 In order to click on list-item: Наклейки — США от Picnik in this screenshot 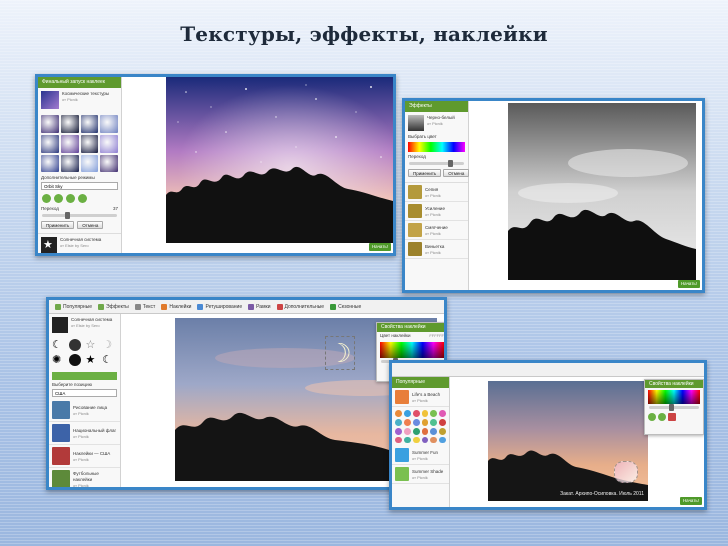, I will do `click(84, 456)`.